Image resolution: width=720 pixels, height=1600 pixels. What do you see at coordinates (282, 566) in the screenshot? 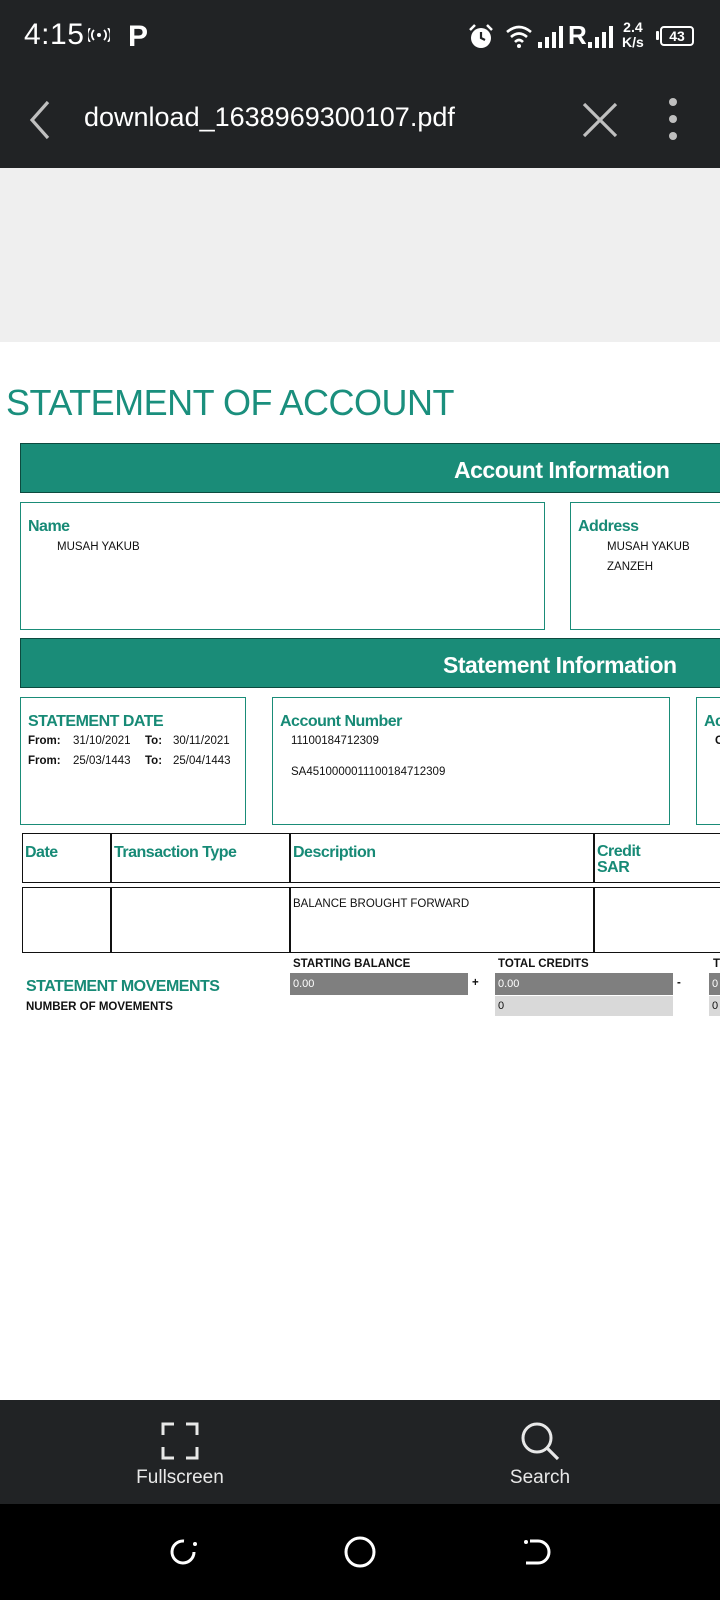
I see `name-box: Name MUSAH YAKUB` at bounding box center [282, 566].